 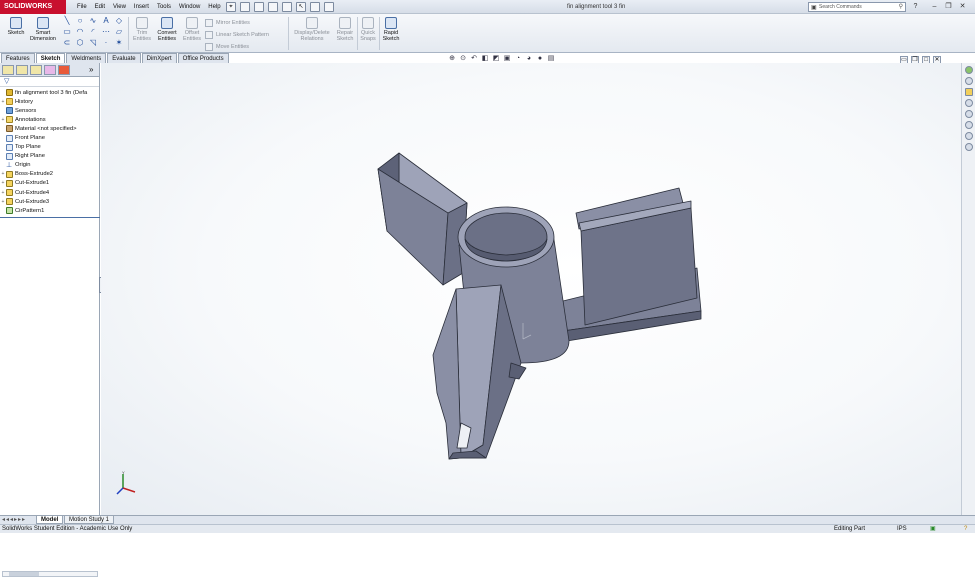 I want to click on rectangle-icon: ▭, so click(x=67, y=31).